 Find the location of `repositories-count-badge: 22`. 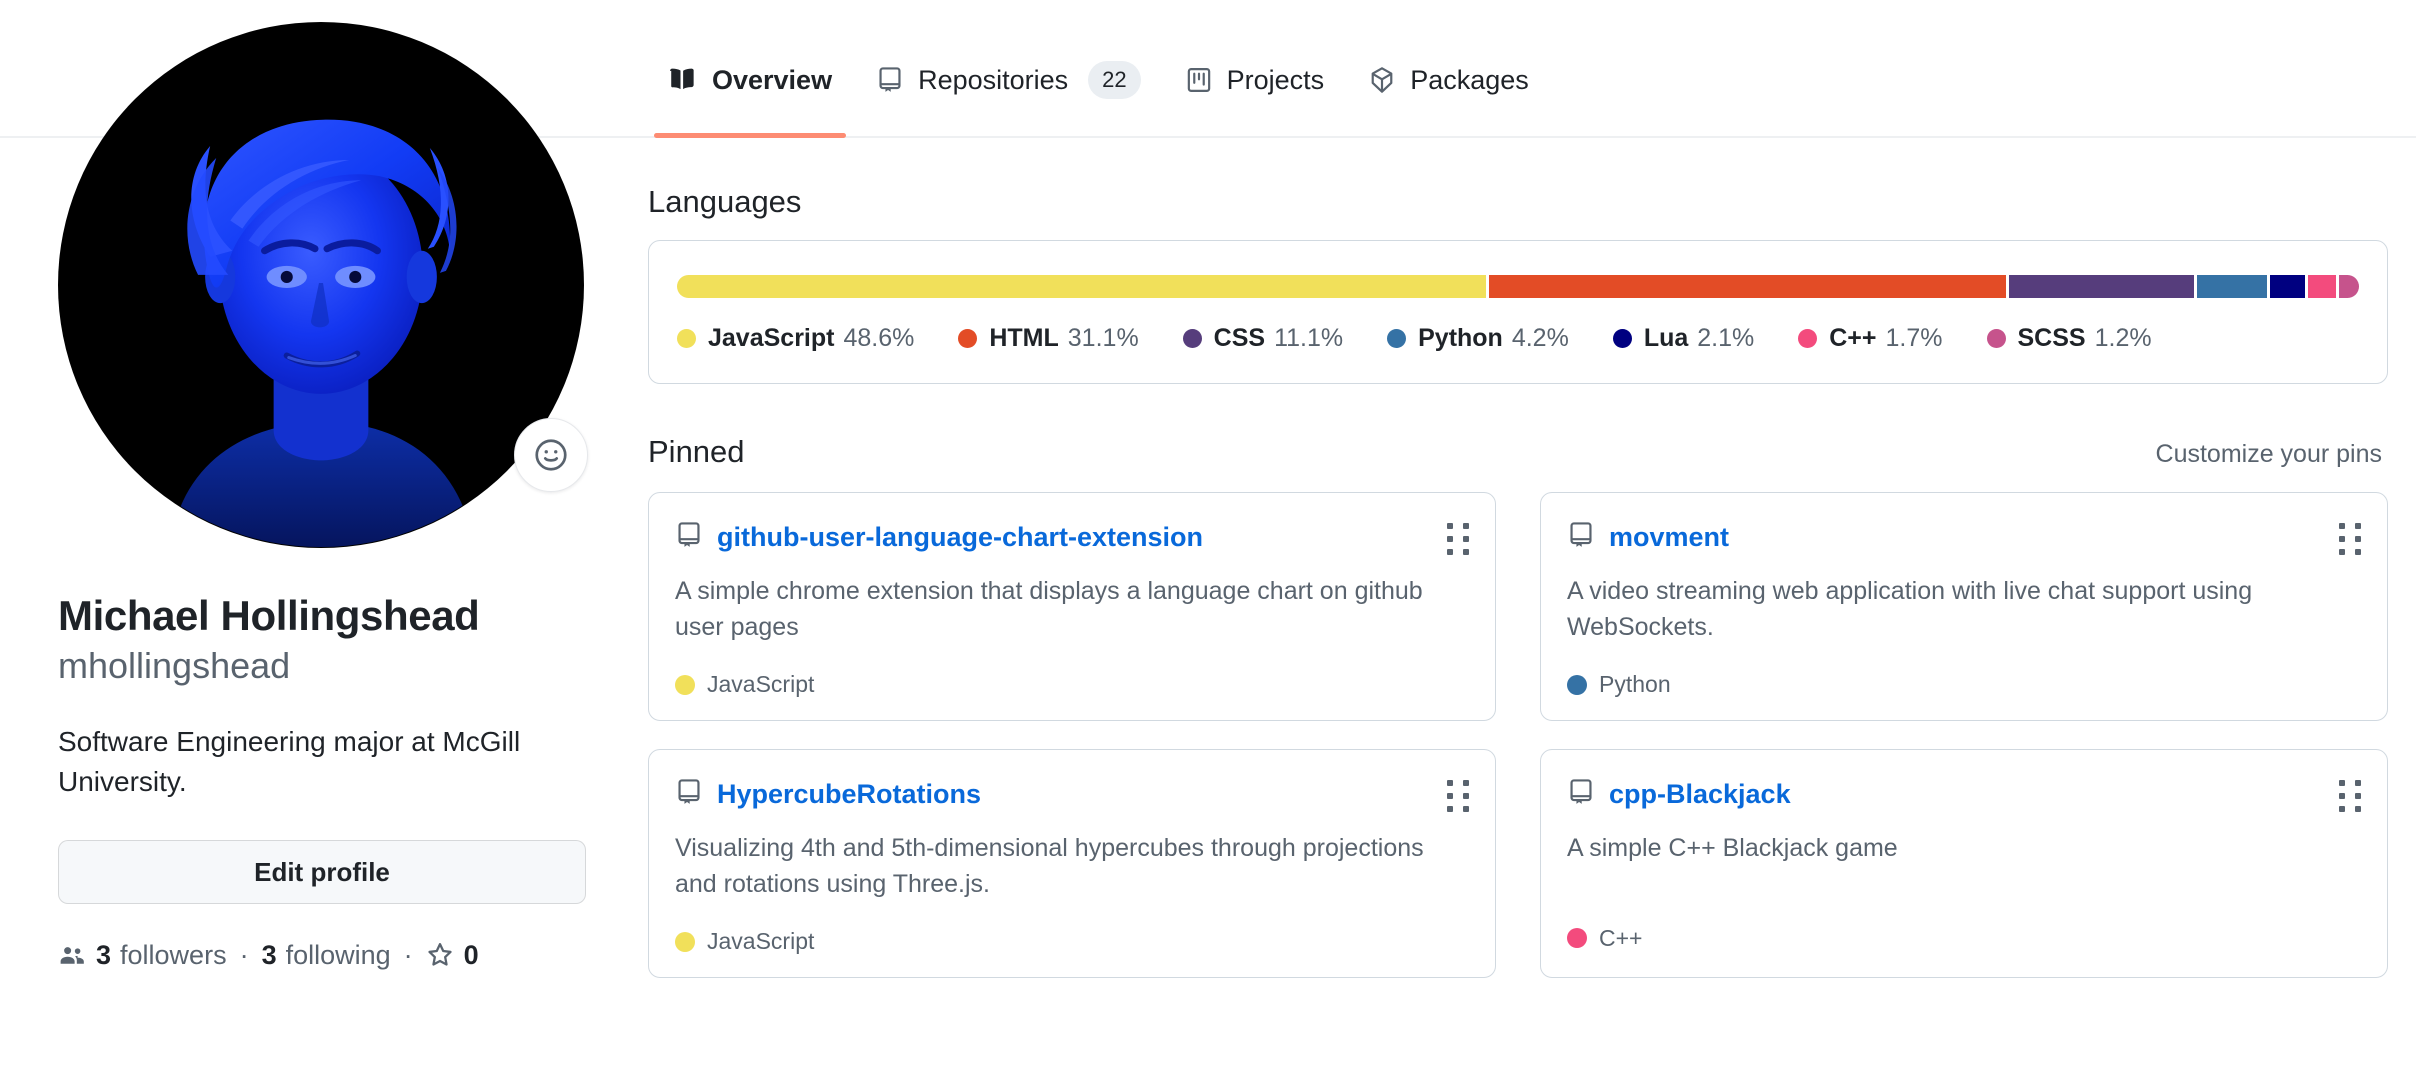

repositories-count-badge: 22 is located at coordinates (1114, 80).